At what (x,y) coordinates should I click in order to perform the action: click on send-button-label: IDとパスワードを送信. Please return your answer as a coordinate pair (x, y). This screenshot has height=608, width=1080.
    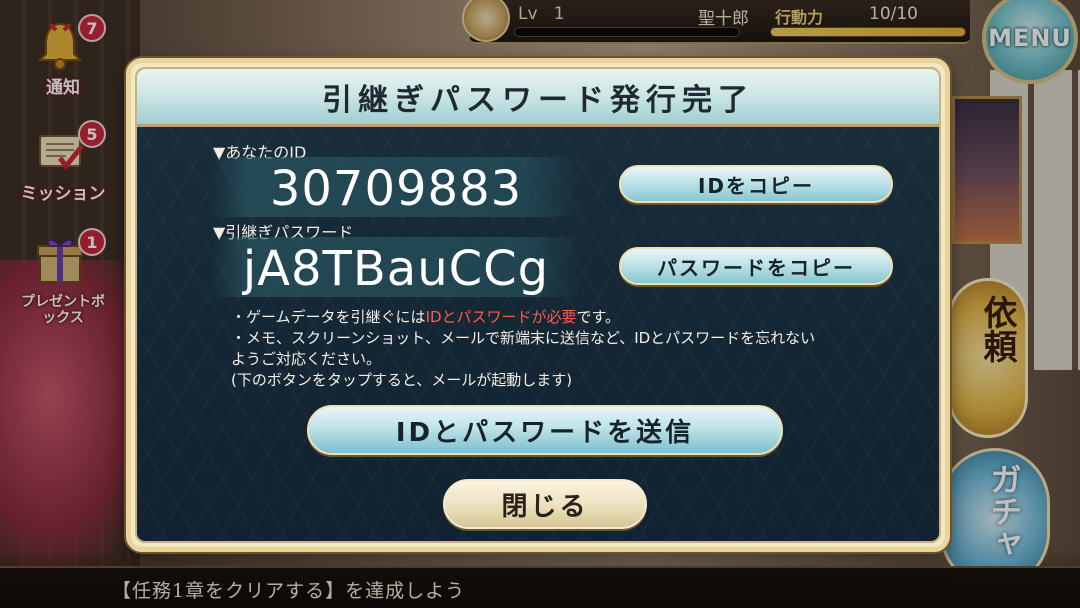
    Looking at the image, I should click on (545, 432).